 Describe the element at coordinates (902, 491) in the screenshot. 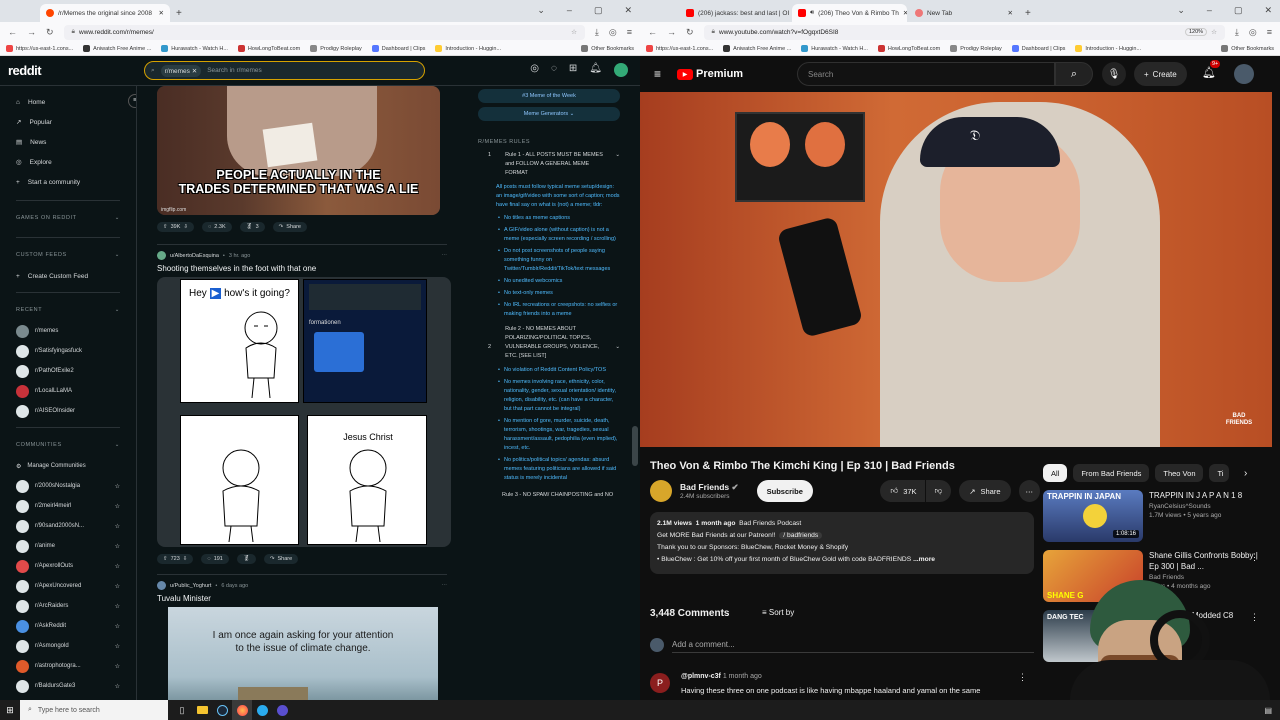

I see `like-button: 👍︎ 37K` at that location.